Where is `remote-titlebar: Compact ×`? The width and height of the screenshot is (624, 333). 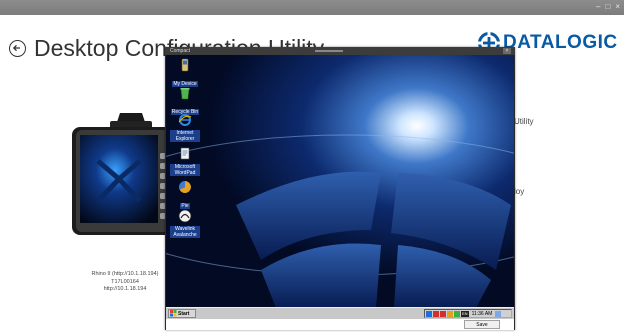
remote-titlebar: Compact × is located at coordinates (340, 51).